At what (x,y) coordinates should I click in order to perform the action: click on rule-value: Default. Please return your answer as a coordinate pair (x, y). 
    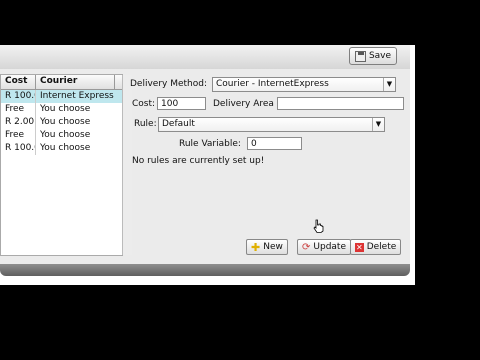
    Looking at the image, I should click on (178, 124).